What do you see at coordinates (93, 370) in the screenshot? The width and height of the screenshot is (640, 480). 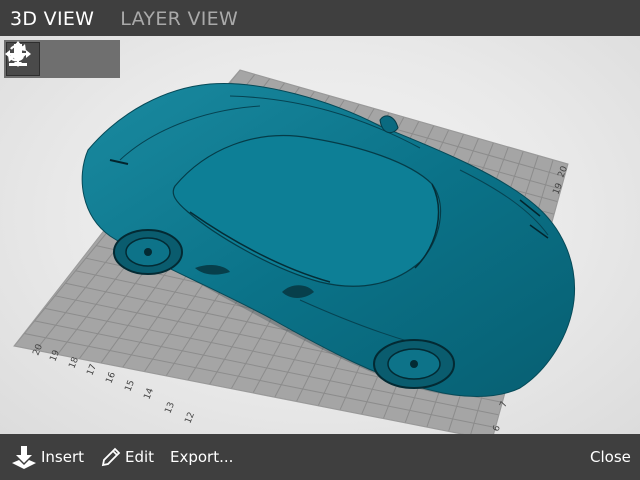 I see `axis-label: 17` at bounding box center [93, 370].